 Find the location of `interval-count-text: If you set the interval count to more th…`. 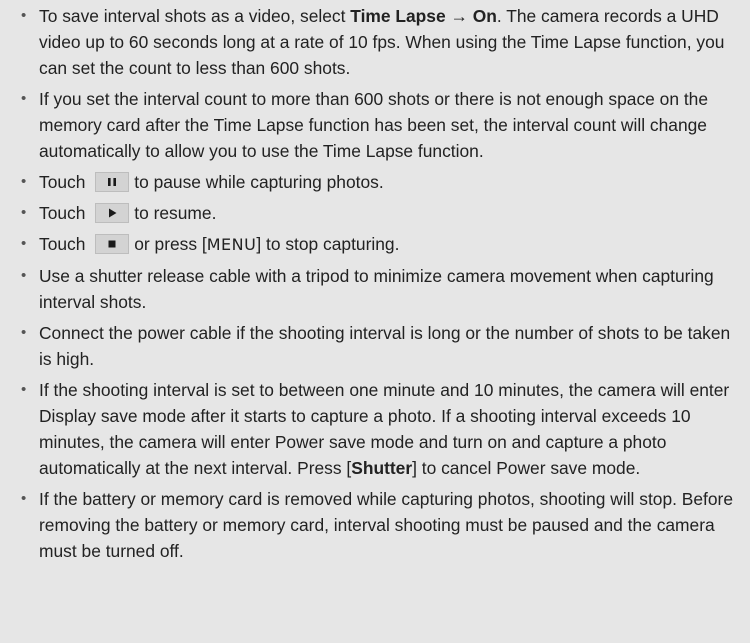

interval-count-text: If you set the interval count to more th… is located at coordinates (373, 125).